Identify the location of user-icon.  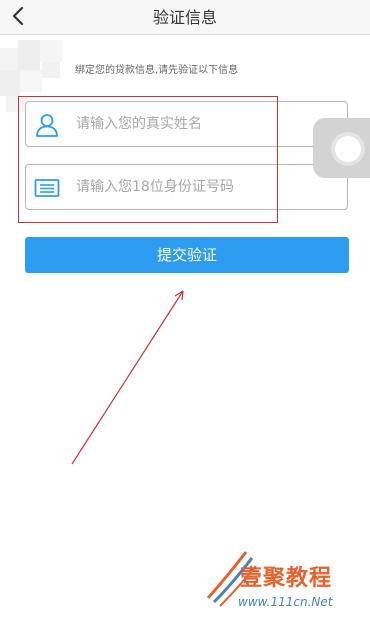
(47, 125).